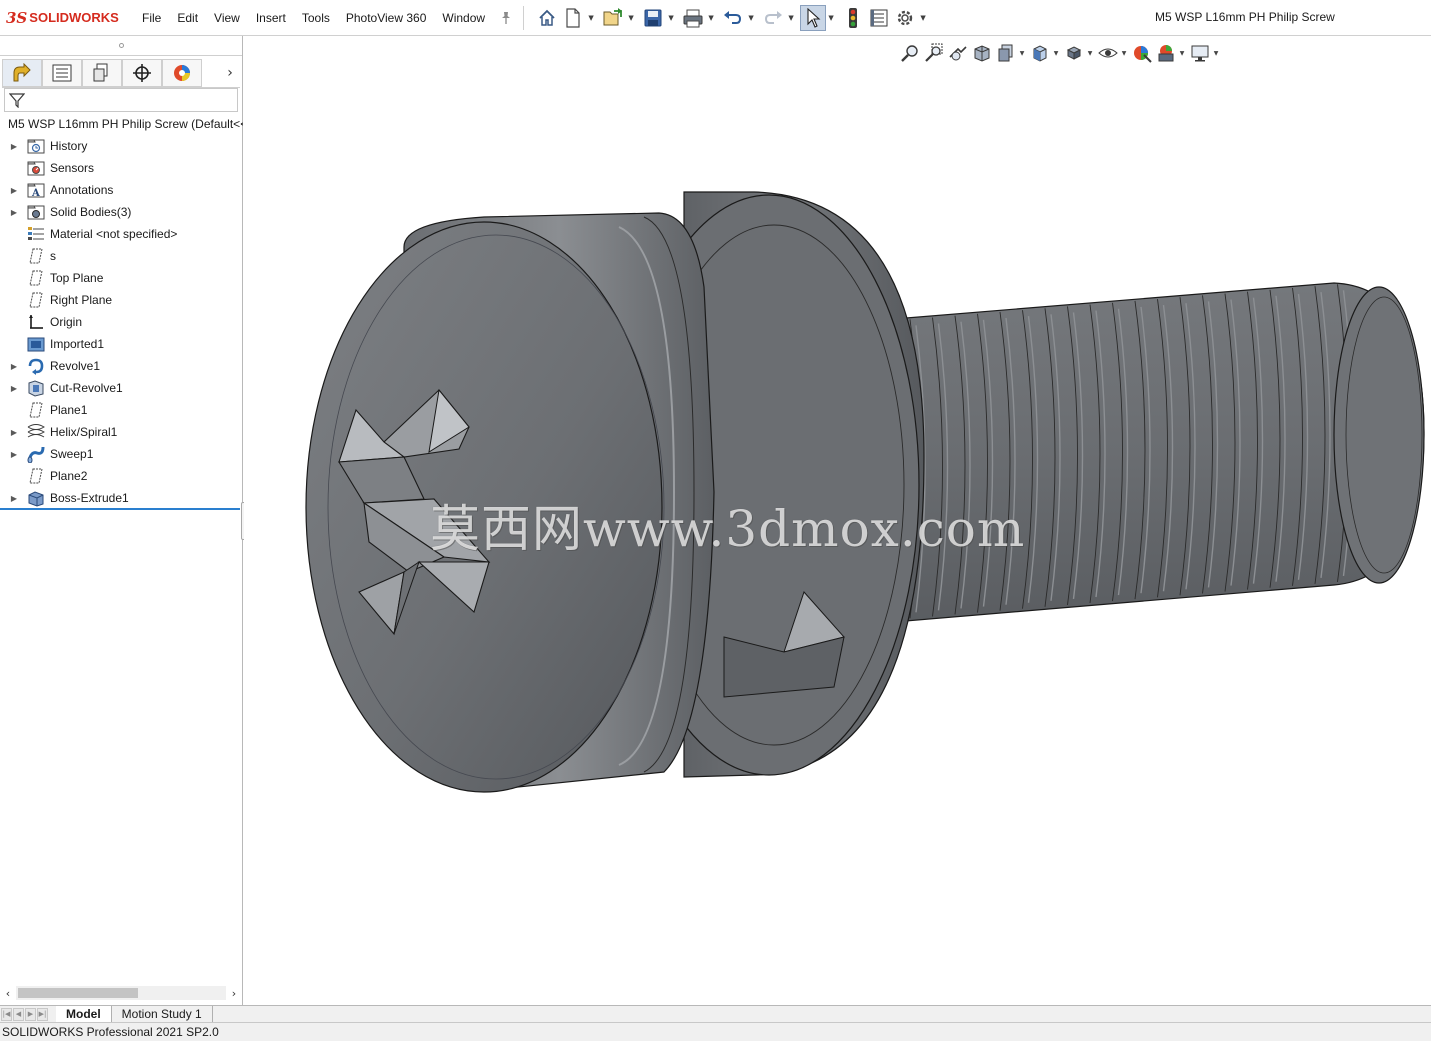 The width and height of the screenshot is (1431, 1041). I want to click on tree-item-boss-extrude1: ▶ Boss-Extrude1, so click(121, 498).